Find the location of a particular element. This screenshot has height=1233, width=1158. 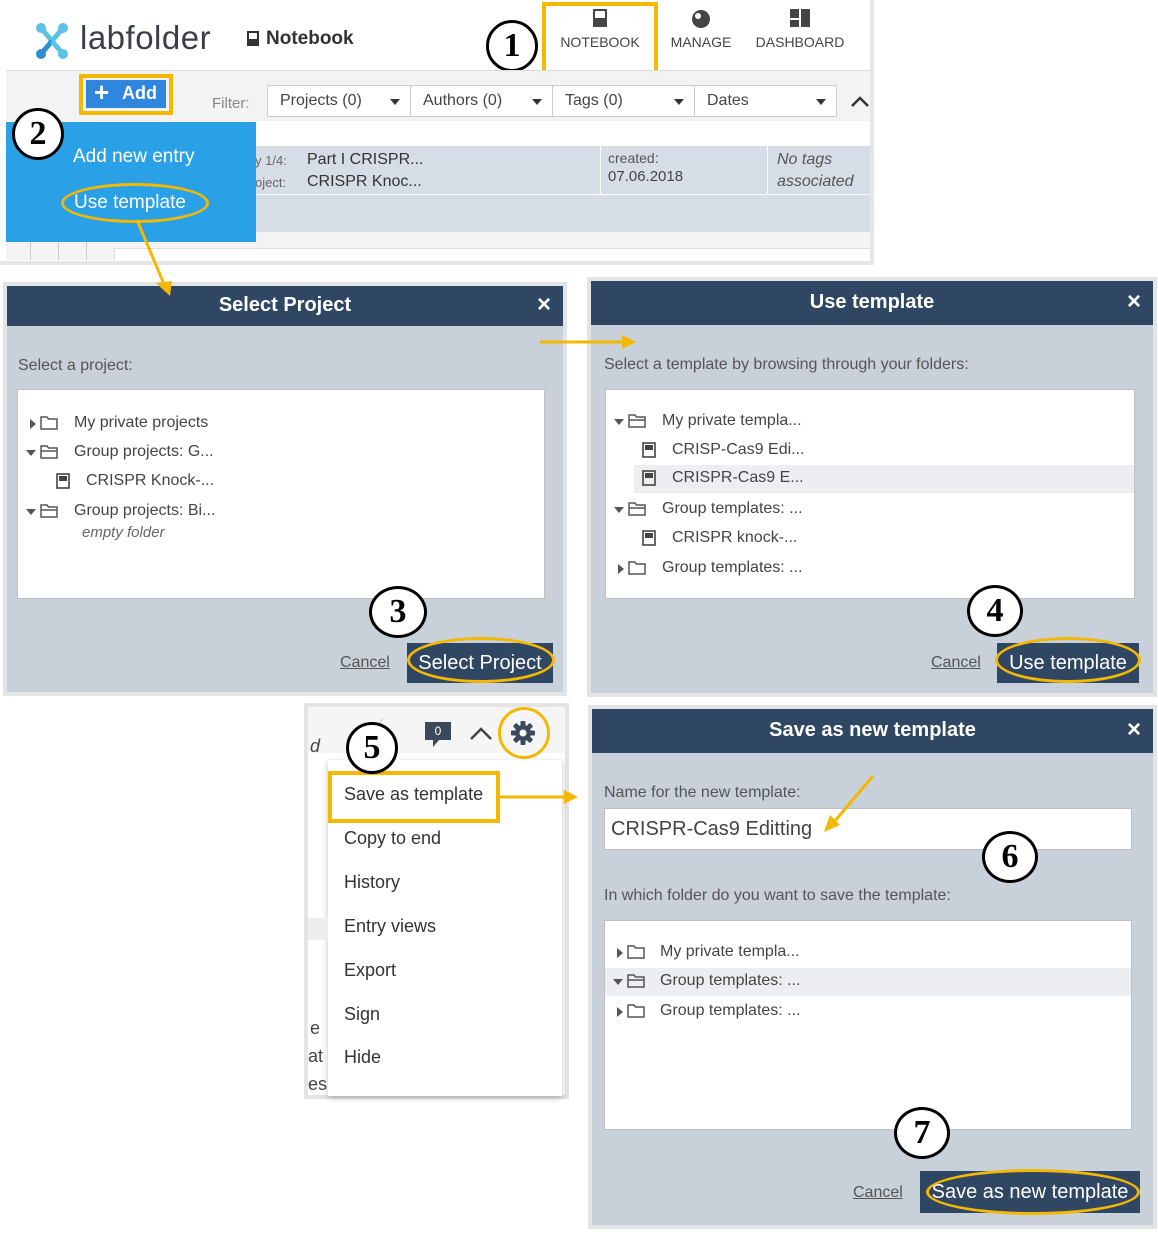

nav-manage-label: MANAGE is located at coordinates (701, 42).